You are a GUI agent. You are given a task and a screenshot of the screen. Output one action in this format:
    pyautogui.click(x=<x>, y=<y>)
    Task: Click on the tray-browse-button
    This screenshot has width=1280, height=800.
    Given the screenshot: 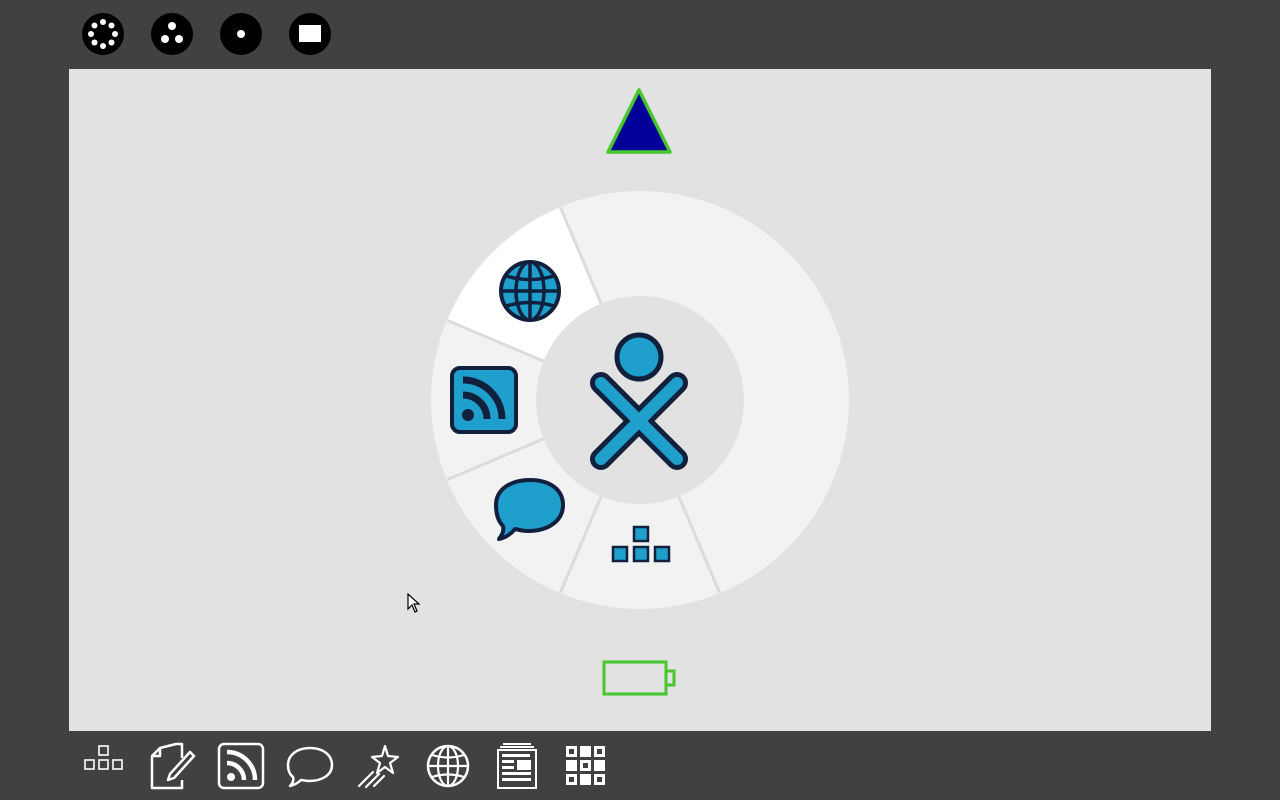 What is the action you would take?
    pyautogui.click(x=448, y=766)
    